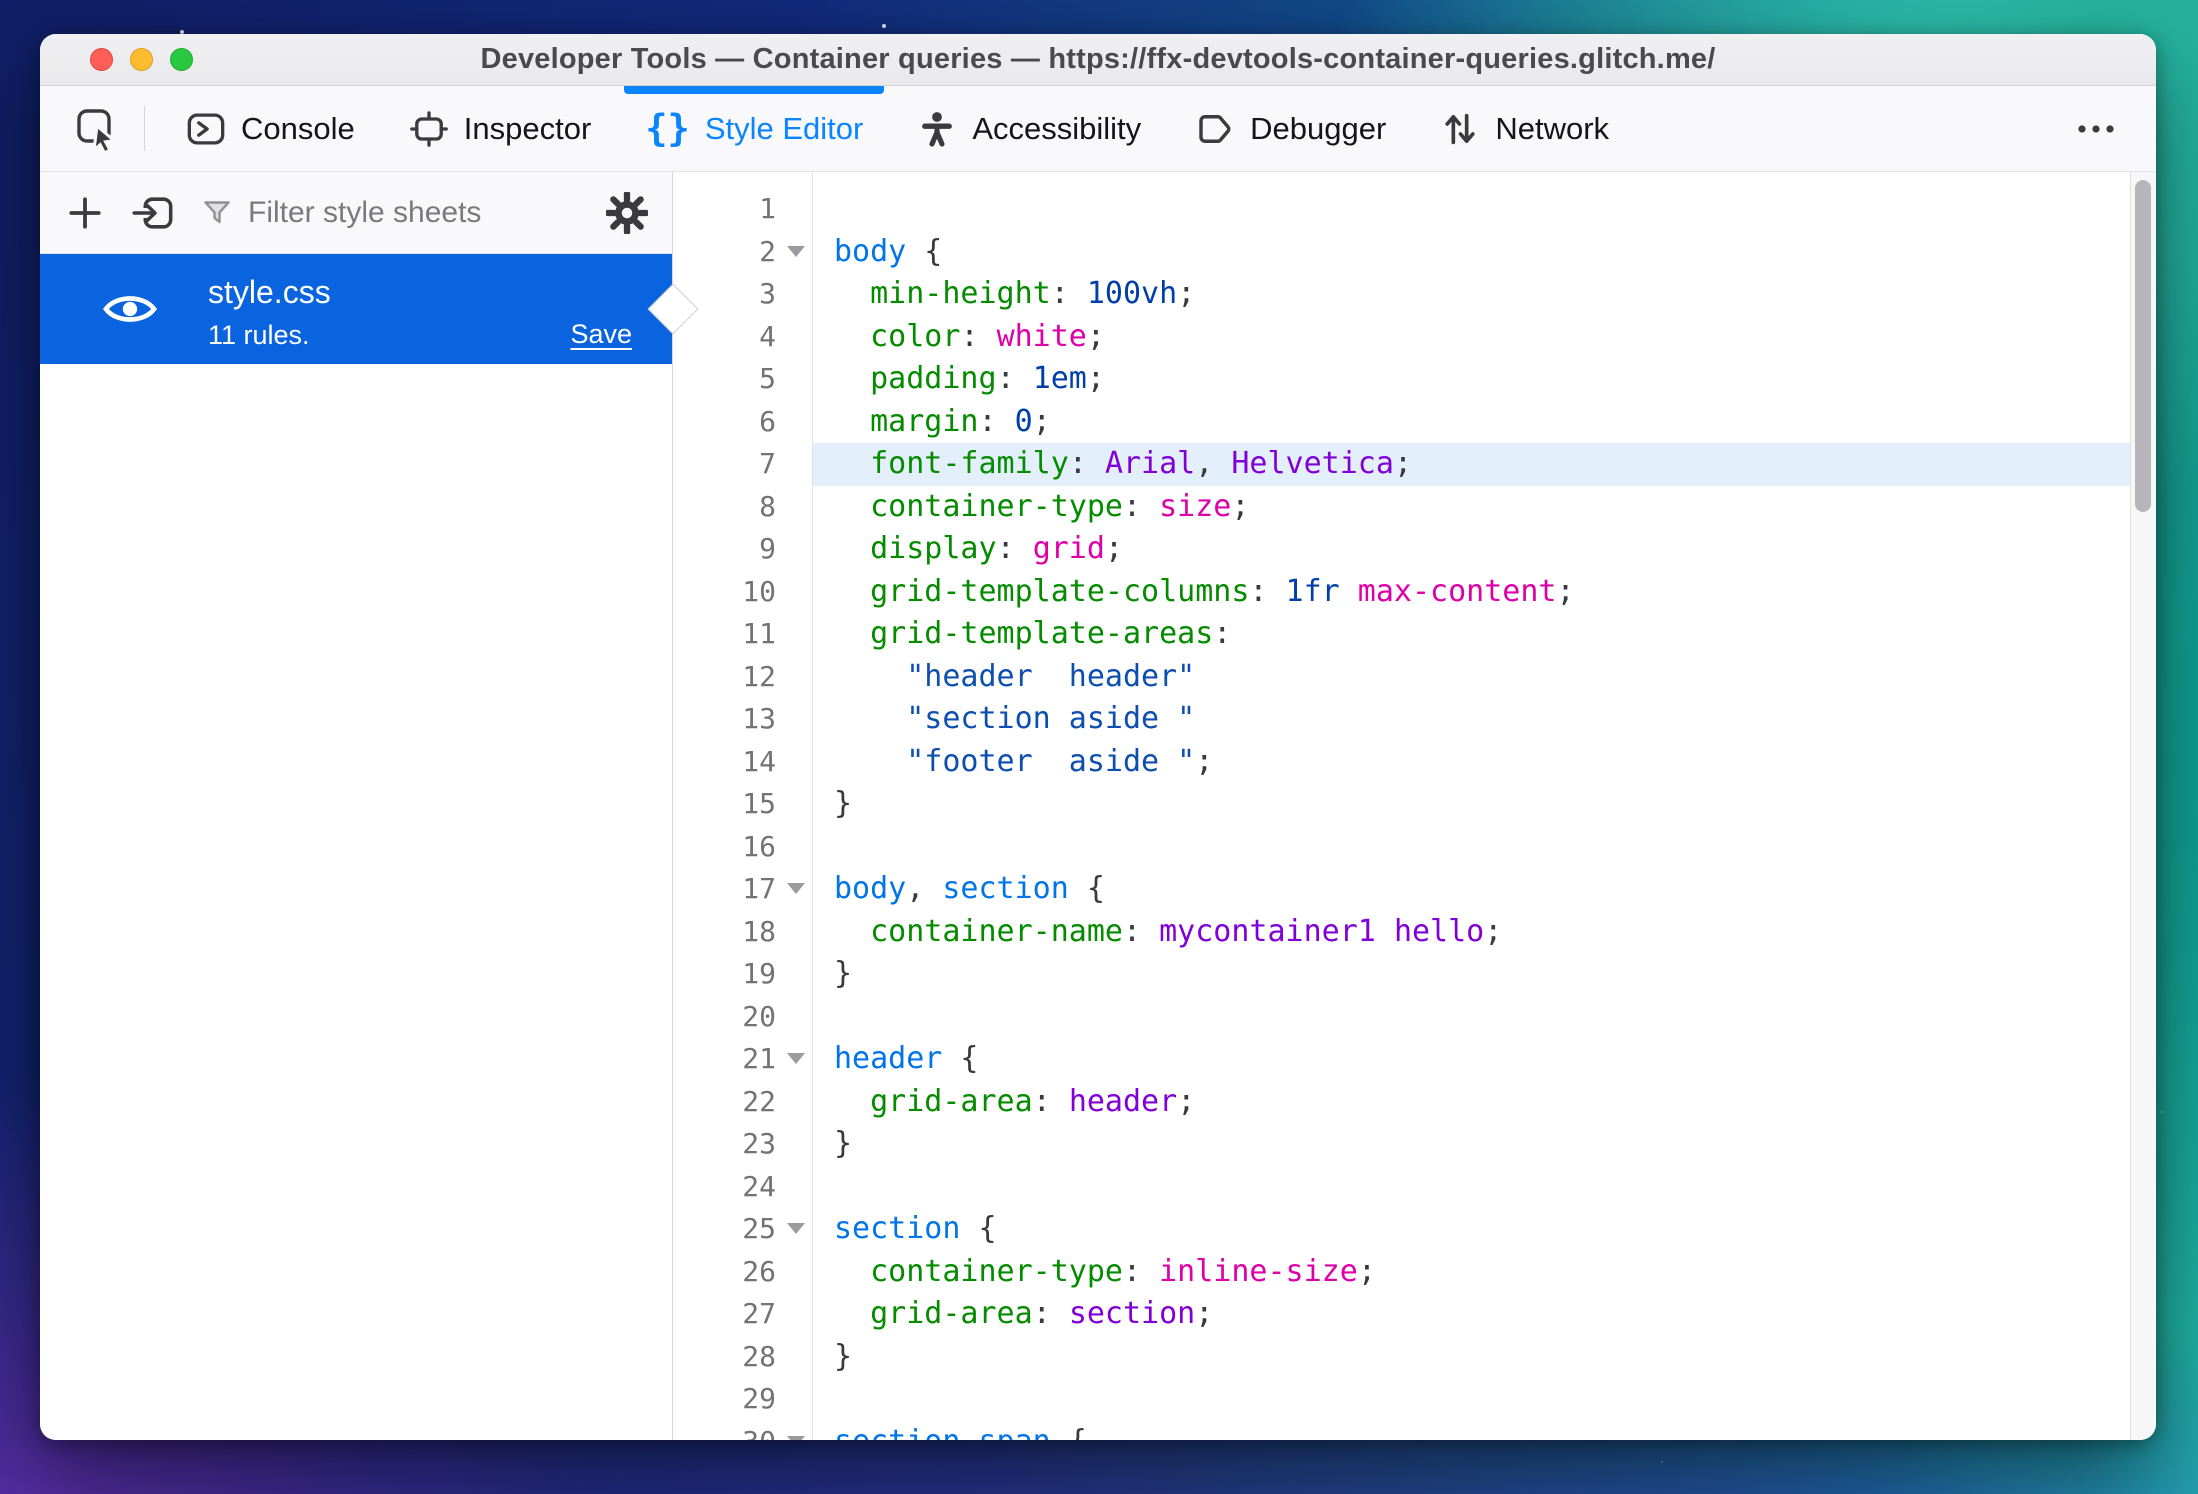  Describe the element at coordinates (1471, 507) in the screenshot. I see `code-text: container-type: size;` at that location.